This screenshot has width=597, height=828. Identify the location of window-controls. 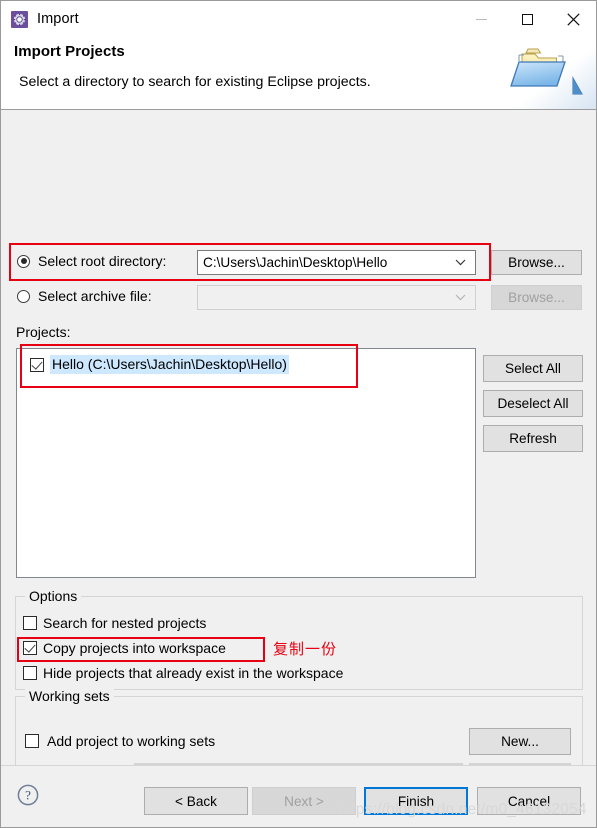
(527, 19).